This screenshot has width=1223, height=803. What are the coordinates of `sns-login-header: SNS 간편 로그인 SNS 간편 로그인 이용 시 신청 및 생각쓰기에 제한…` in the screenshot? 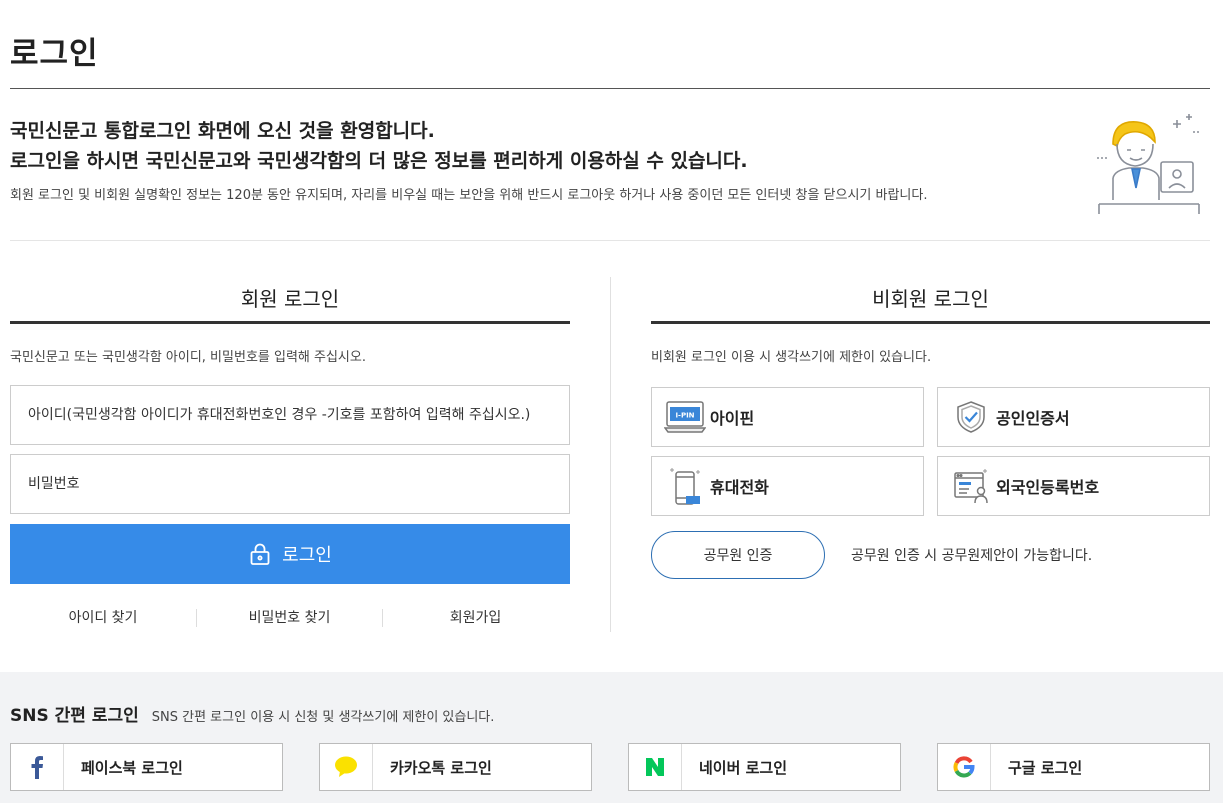 It's located at (252, 713).